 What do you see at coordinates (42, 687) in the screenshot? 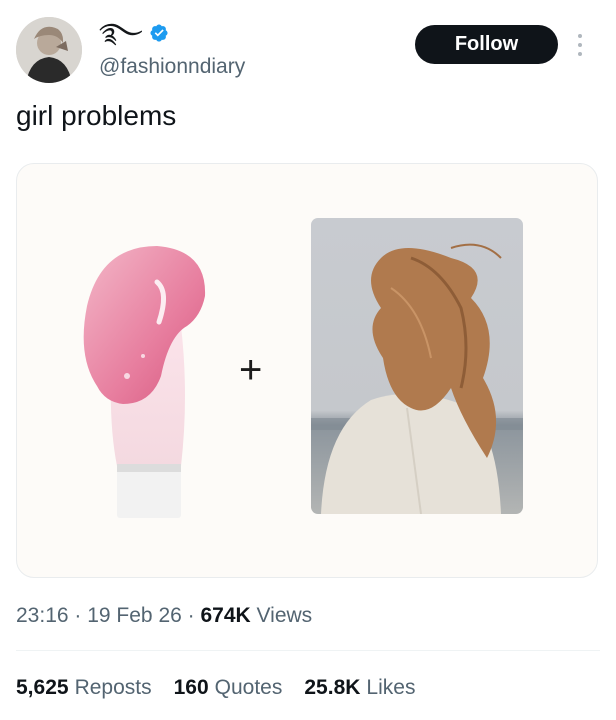
I see `reposts-count: 5,625` at bounding box center [42, 687].